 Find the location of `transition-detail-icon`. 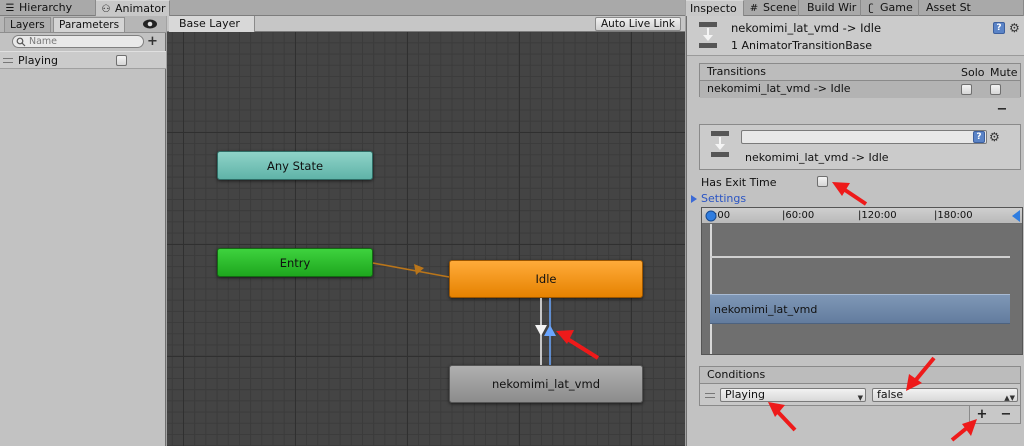

transition-detail-icon is located at coordinates (720, 144).